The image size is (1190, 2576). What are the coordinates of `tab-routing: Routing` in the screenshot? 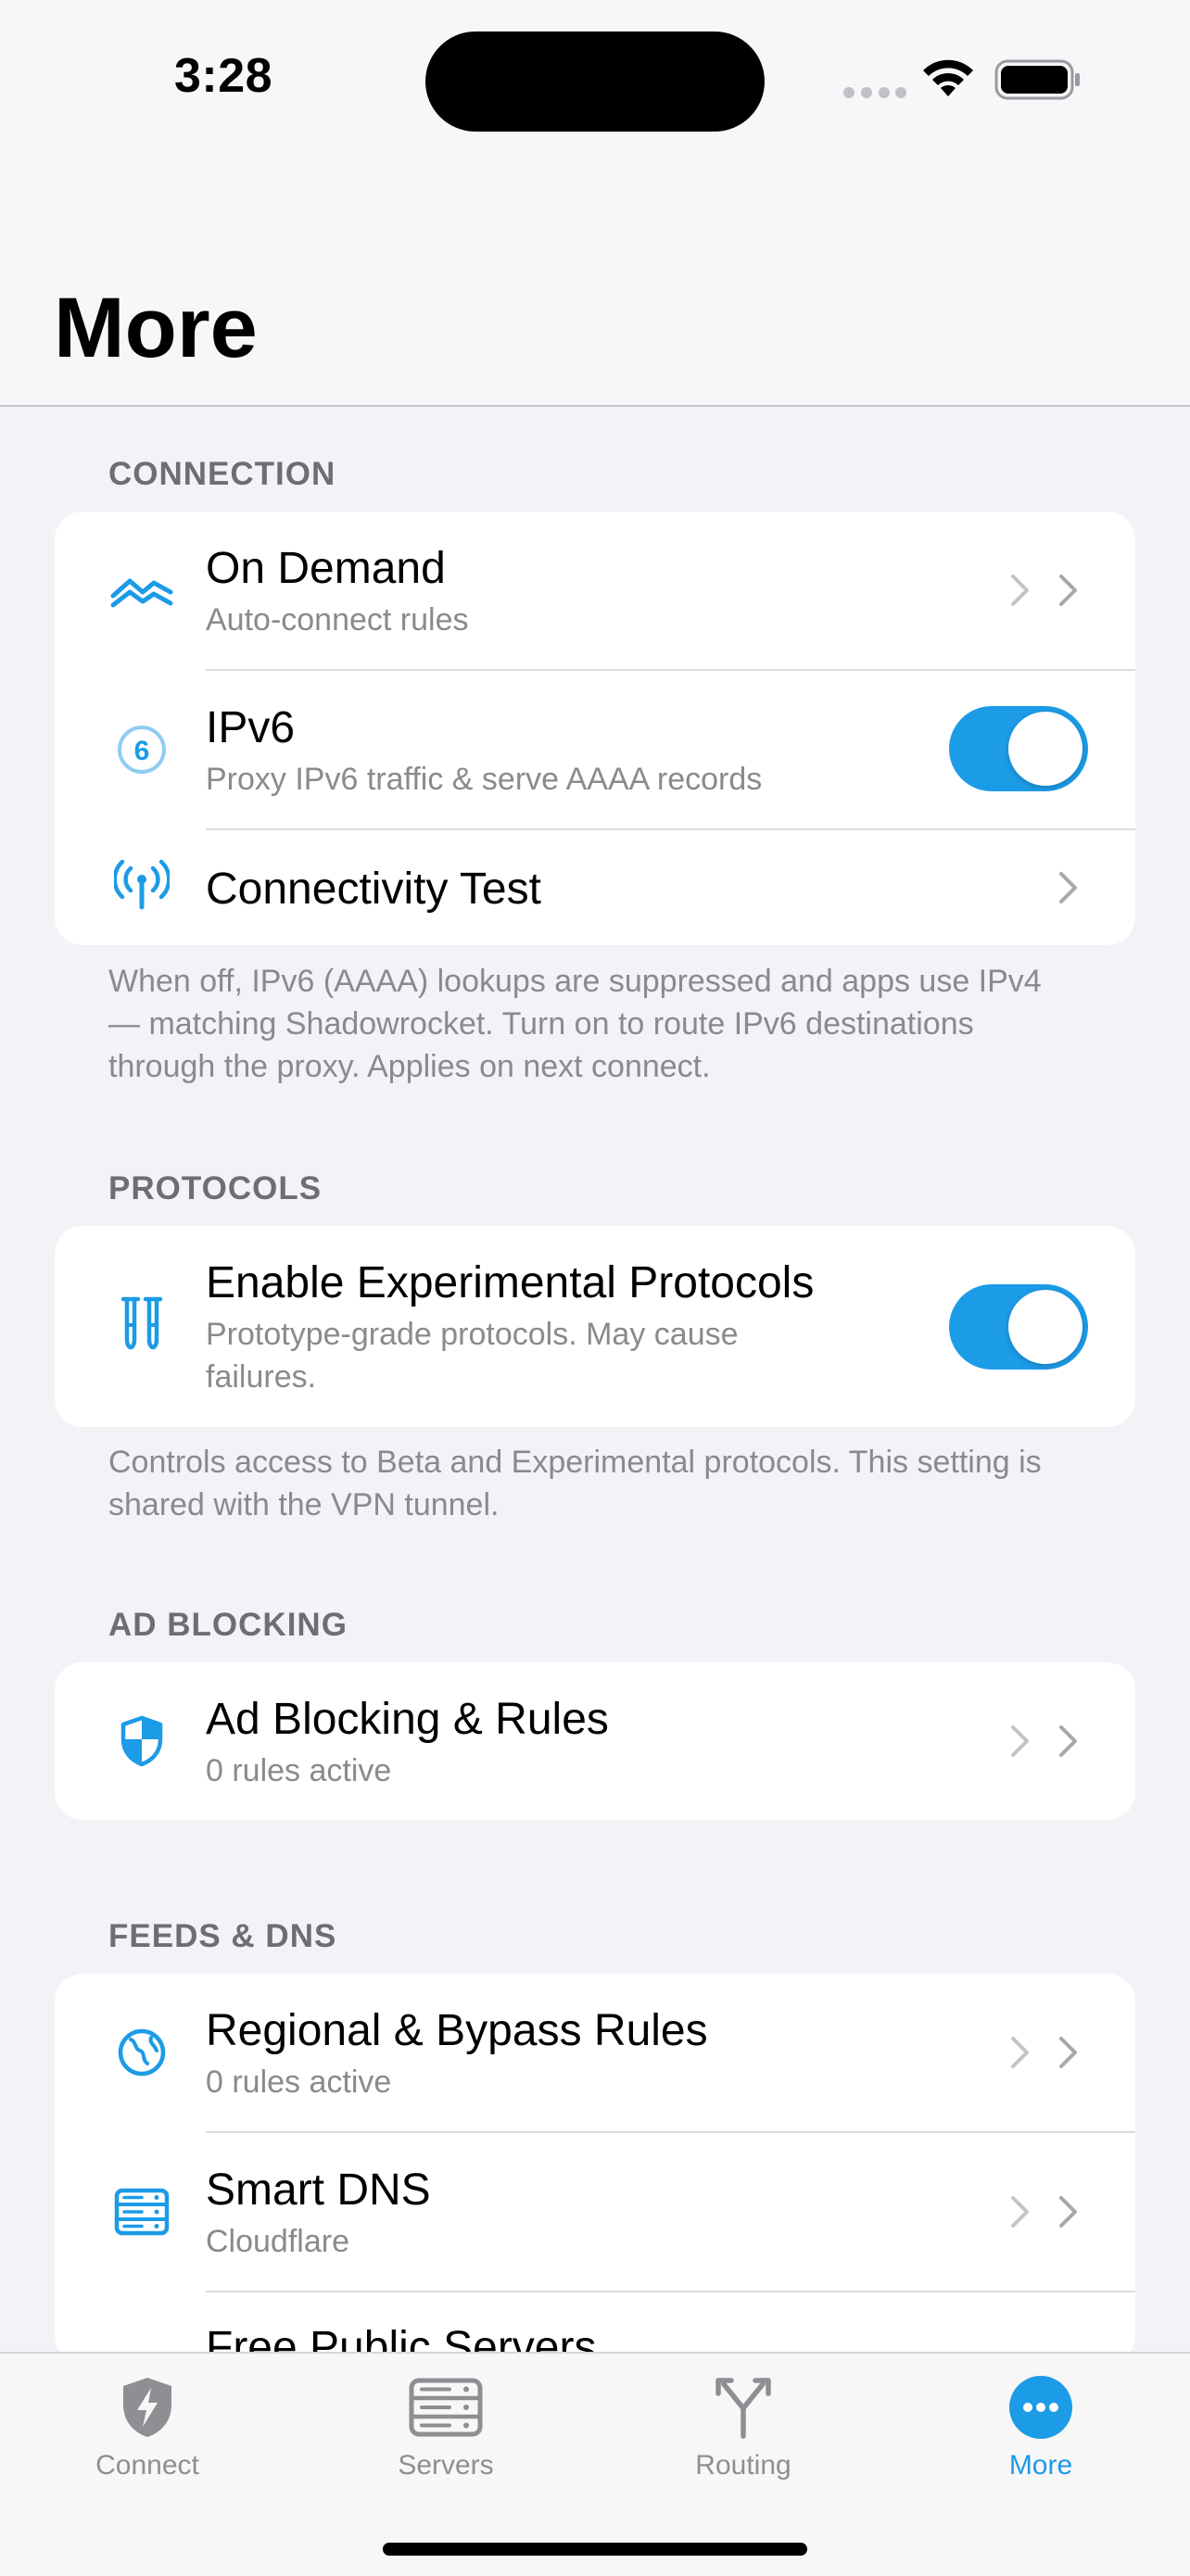 It's located at (743, 2425).